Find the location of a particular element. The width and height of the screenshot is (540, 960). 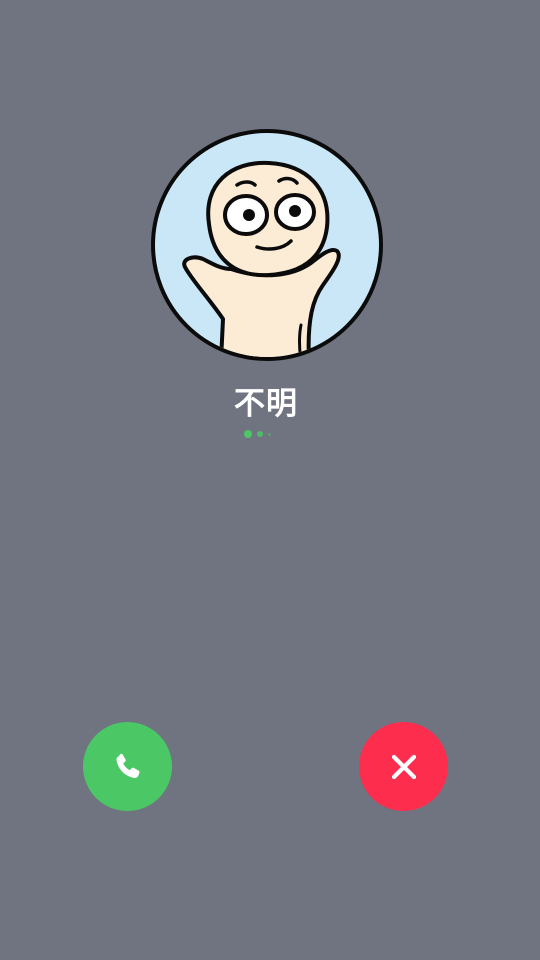

cartoon-character-icon is located at coordinates (261, 258).